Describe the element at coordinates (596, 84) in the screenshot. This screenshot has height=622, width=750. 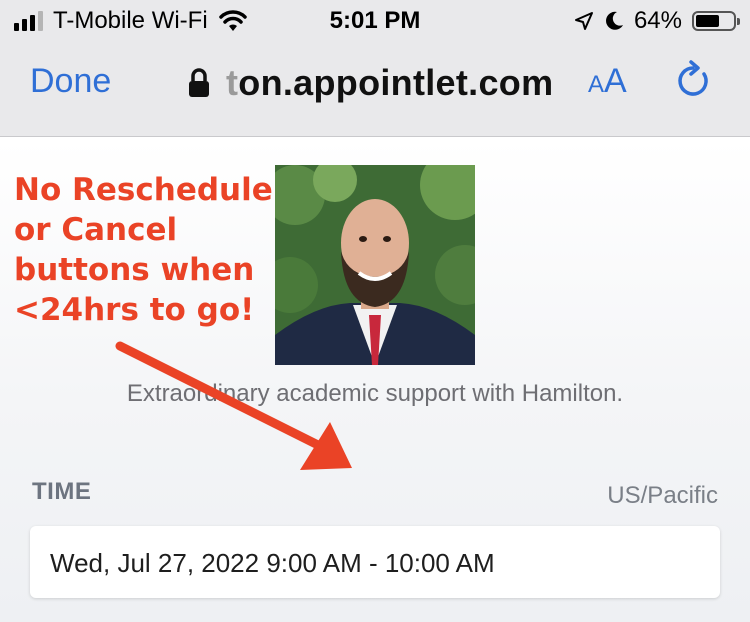
I see `text-size-small-glyph: A` at that location.